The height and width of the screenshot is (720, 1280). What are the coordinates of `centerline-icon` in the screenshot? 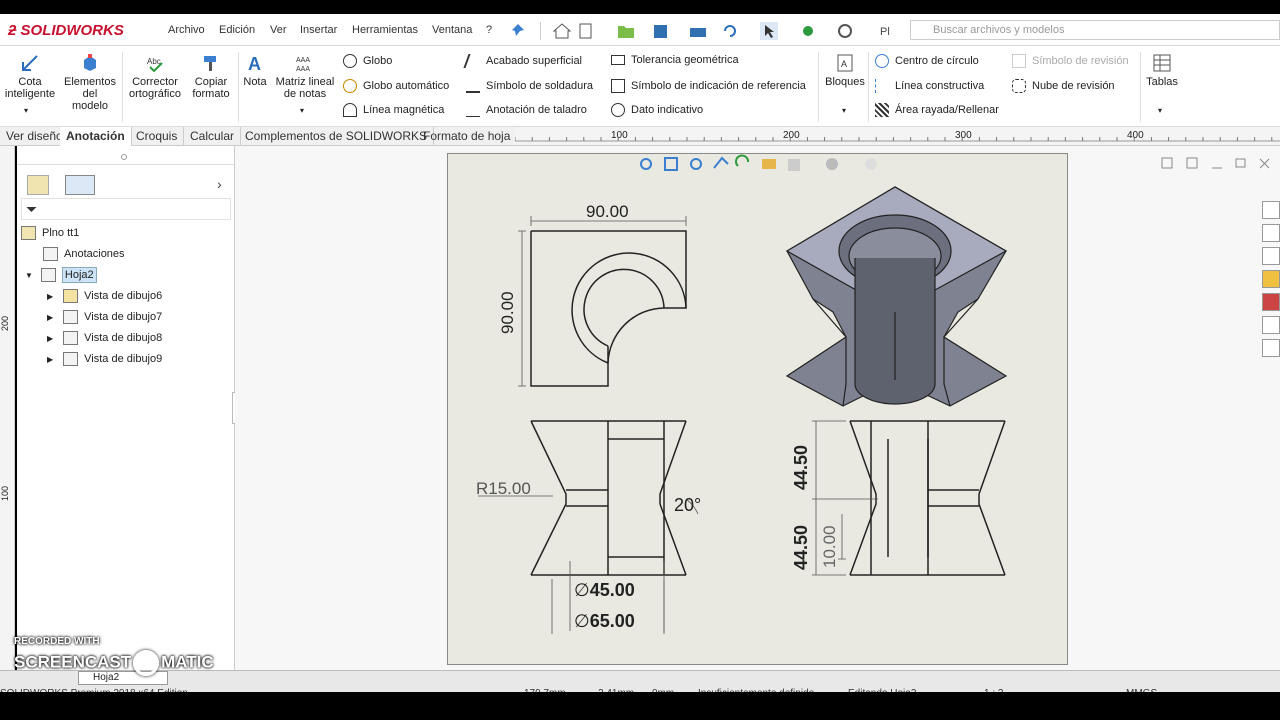 It's located at (882, 86).